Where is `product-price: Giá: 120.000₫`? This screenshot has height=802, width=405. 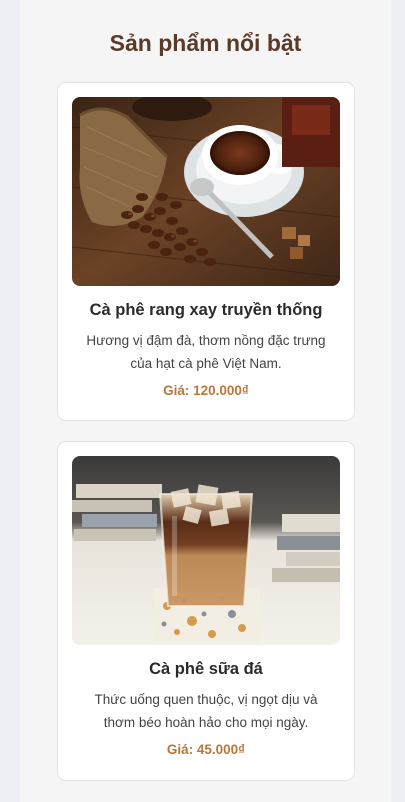 product-price: Giá: 120.000₫ is located at coordinates (206, 390).